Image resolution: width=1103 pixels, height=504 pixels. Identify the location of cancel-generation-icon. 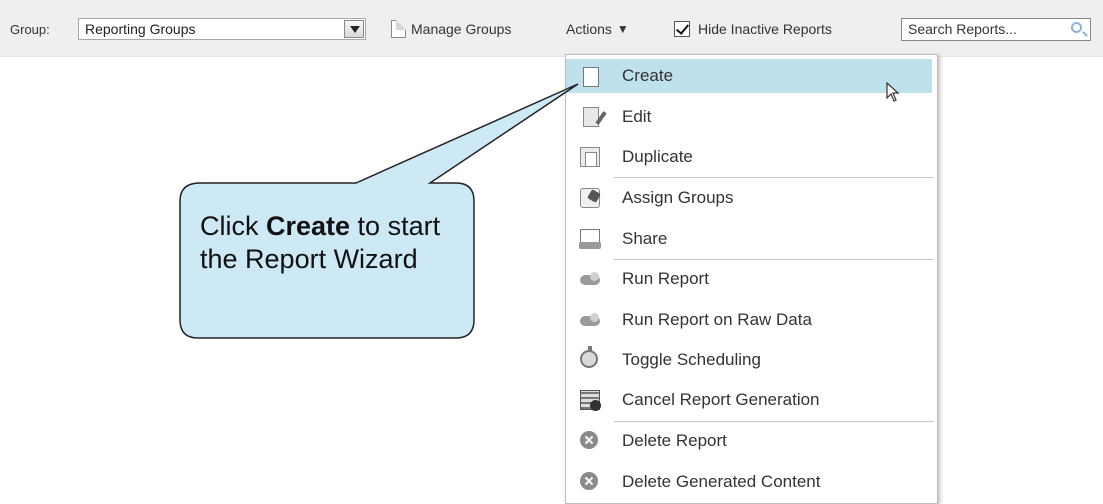
(590, 400).